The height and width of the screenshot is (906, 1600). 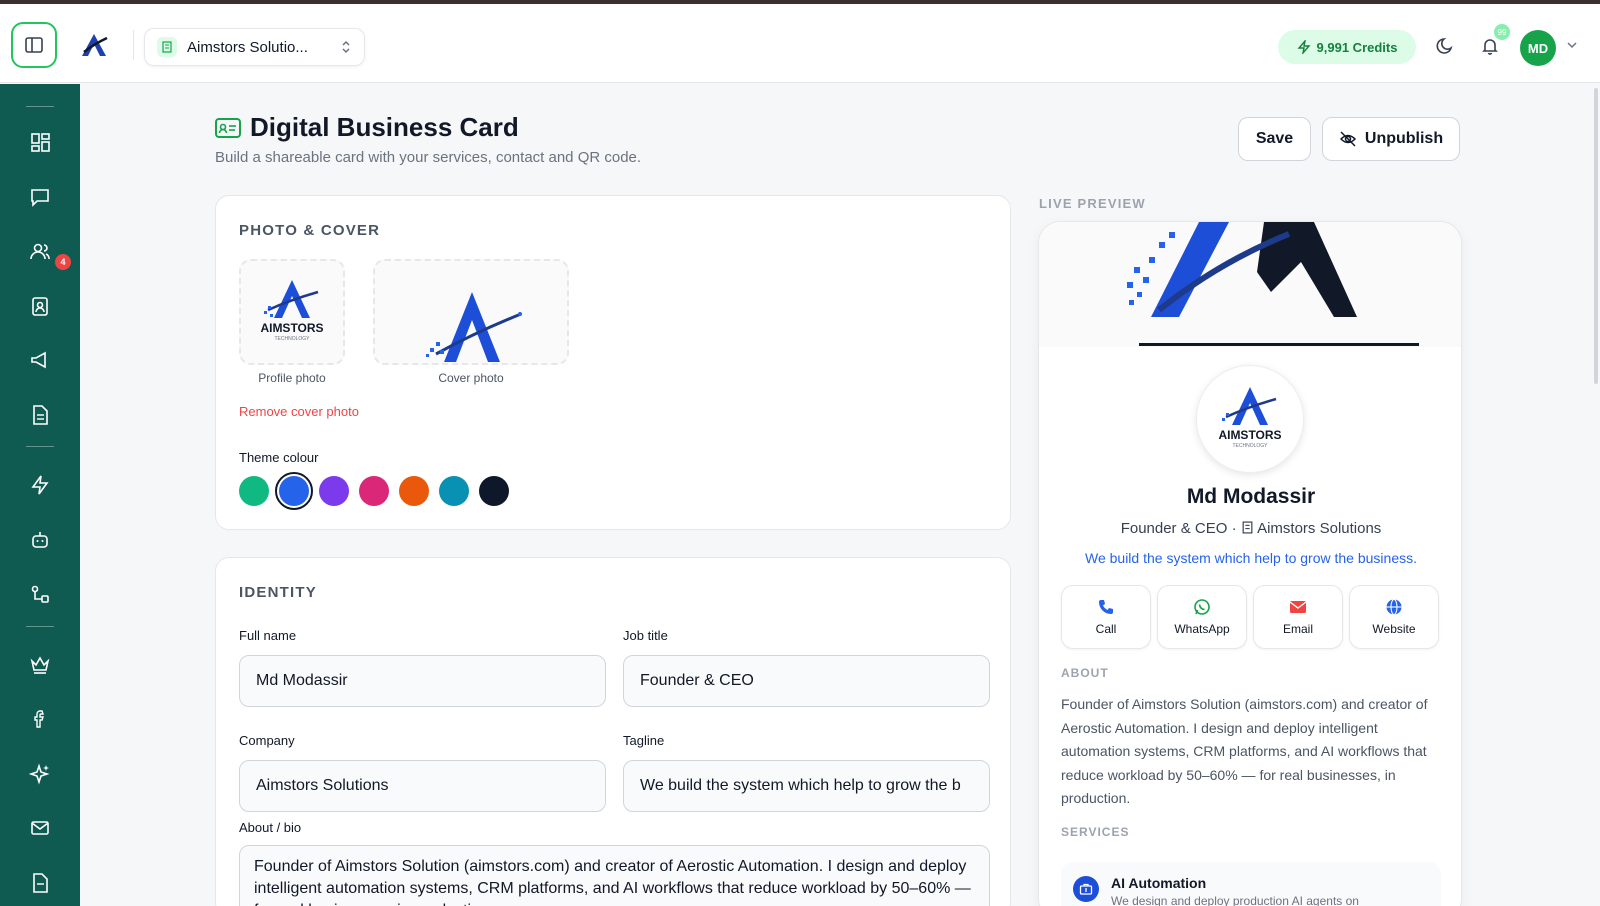 What do you see at coordinates (40, 415) in the screenshot?
I see `sidebar-item-documents` at bounding box center [40, 415].